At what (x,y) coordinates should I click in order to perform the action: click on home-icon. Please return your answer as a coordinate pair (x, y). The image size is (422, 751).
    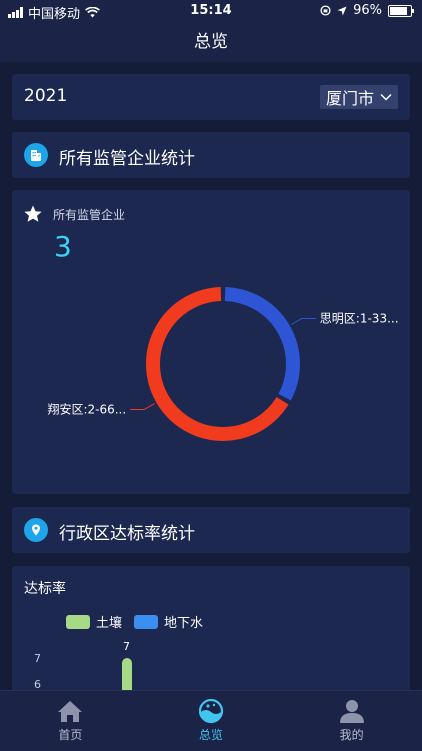
    Looking at the image, I should click on (70, 711).